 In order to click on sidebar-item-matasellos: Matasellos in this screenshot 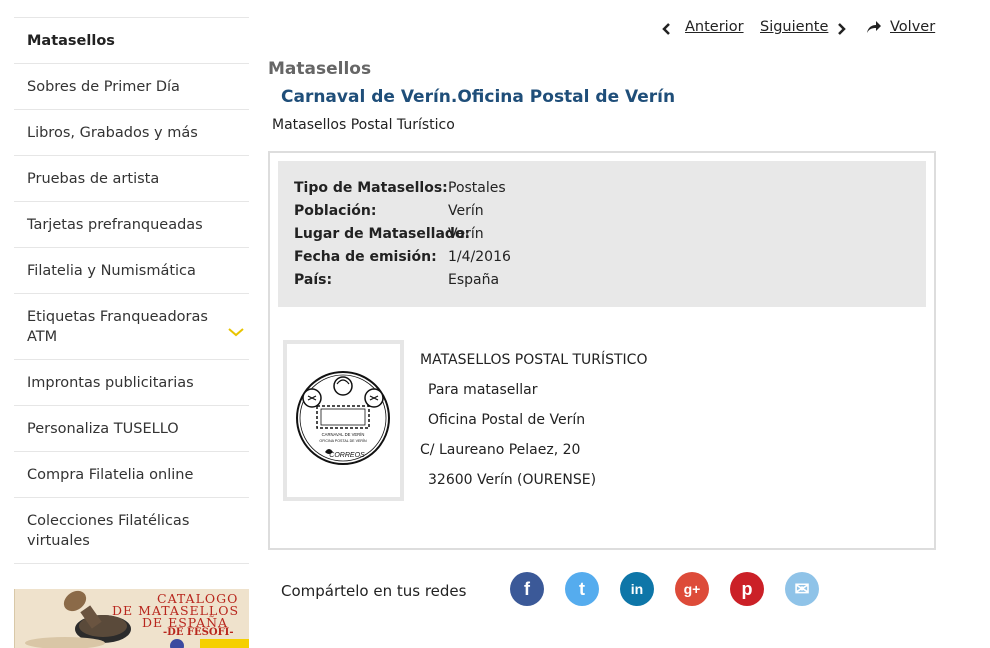, I will do `click(131, 41)`.